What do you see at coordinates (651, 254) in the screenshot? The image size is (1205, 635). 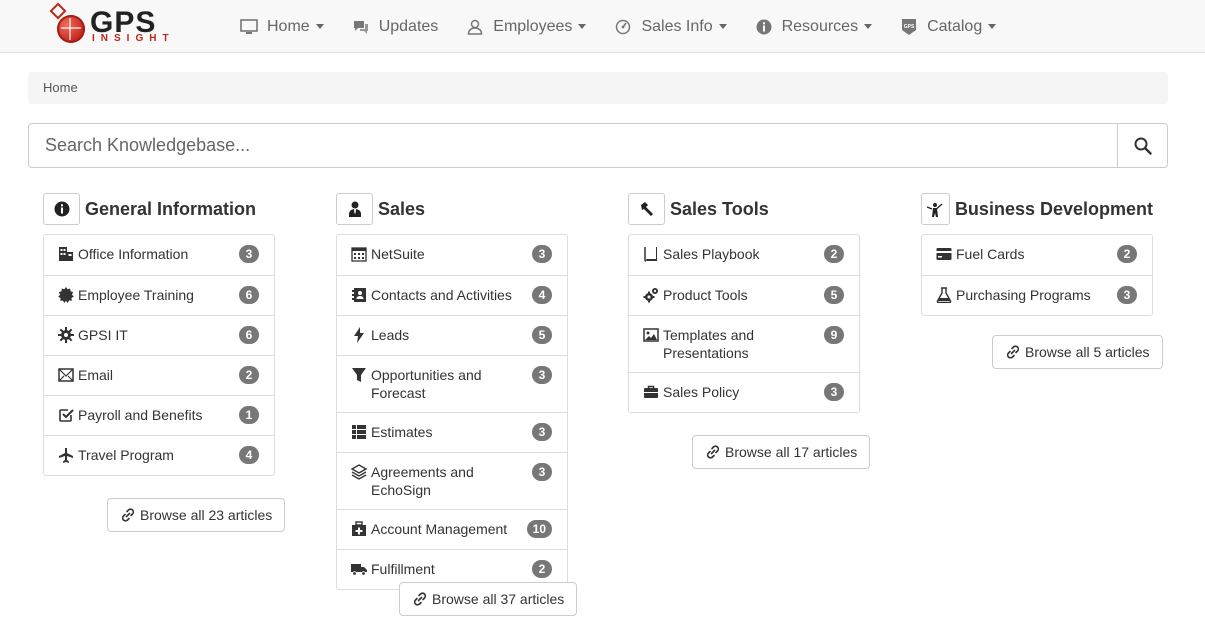 I see `book-icon` at bounding box center [651, 254].